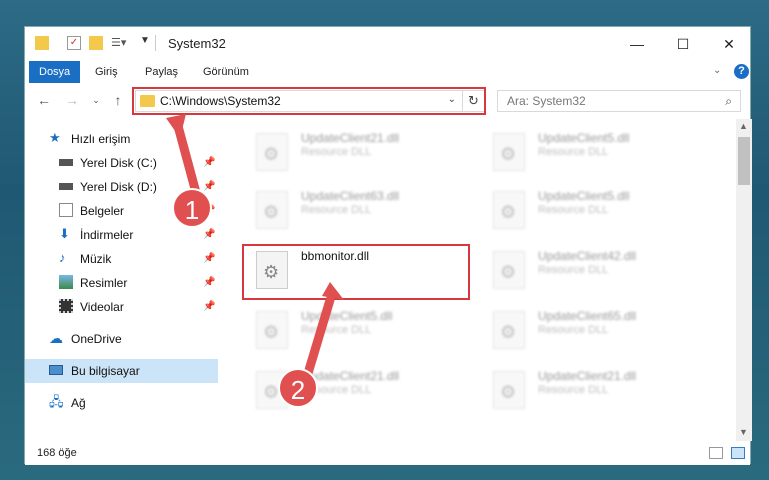  Describe the element at coordinates (743, 126) in the screenshot. I see `scroll-up-icon: ▲` at that location.